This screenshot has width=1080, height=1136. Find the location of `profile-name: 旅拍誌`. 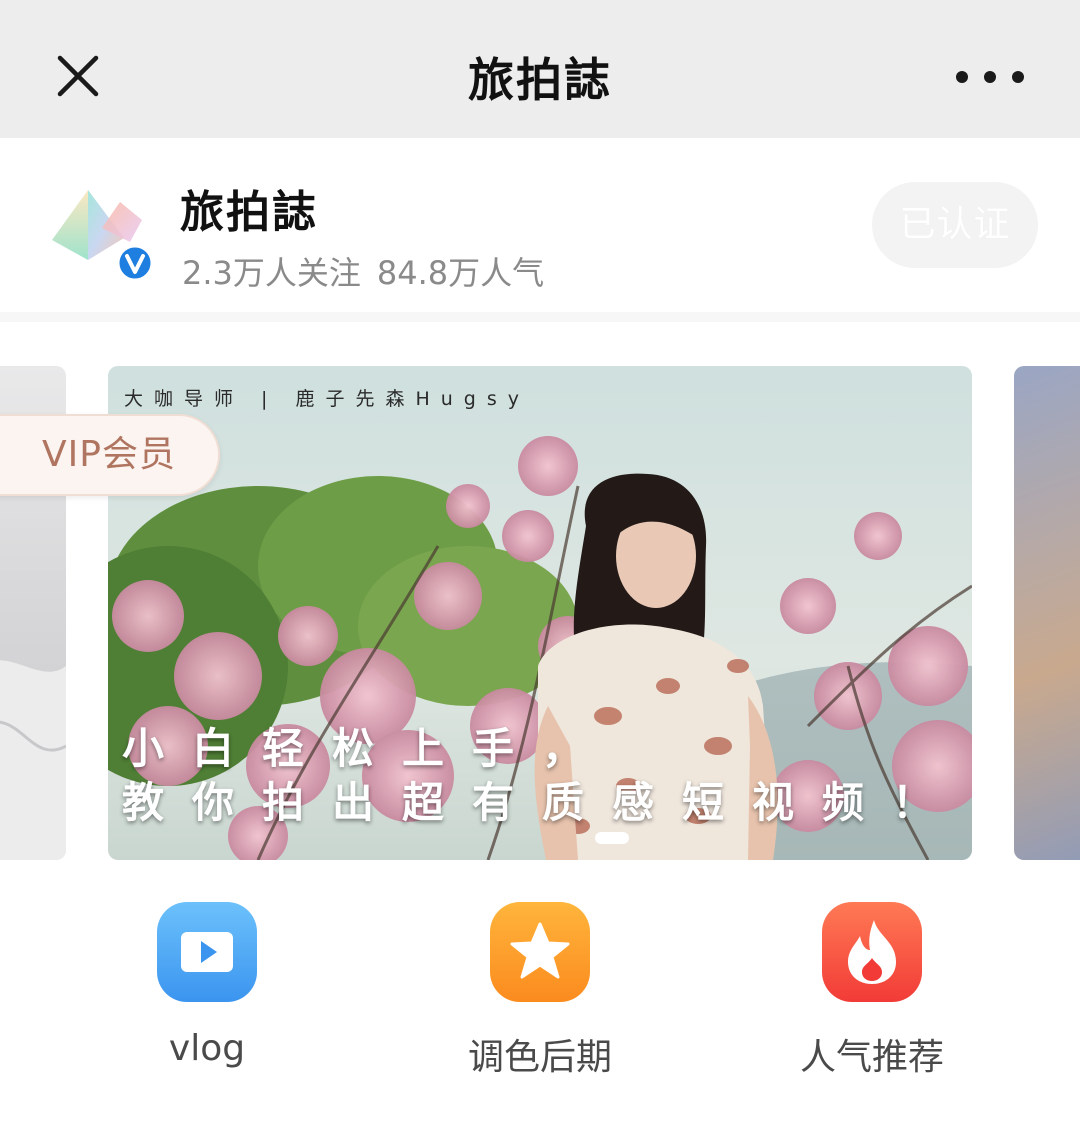

profile-name: 旅拍誌 is located at coordinates (249, 212).